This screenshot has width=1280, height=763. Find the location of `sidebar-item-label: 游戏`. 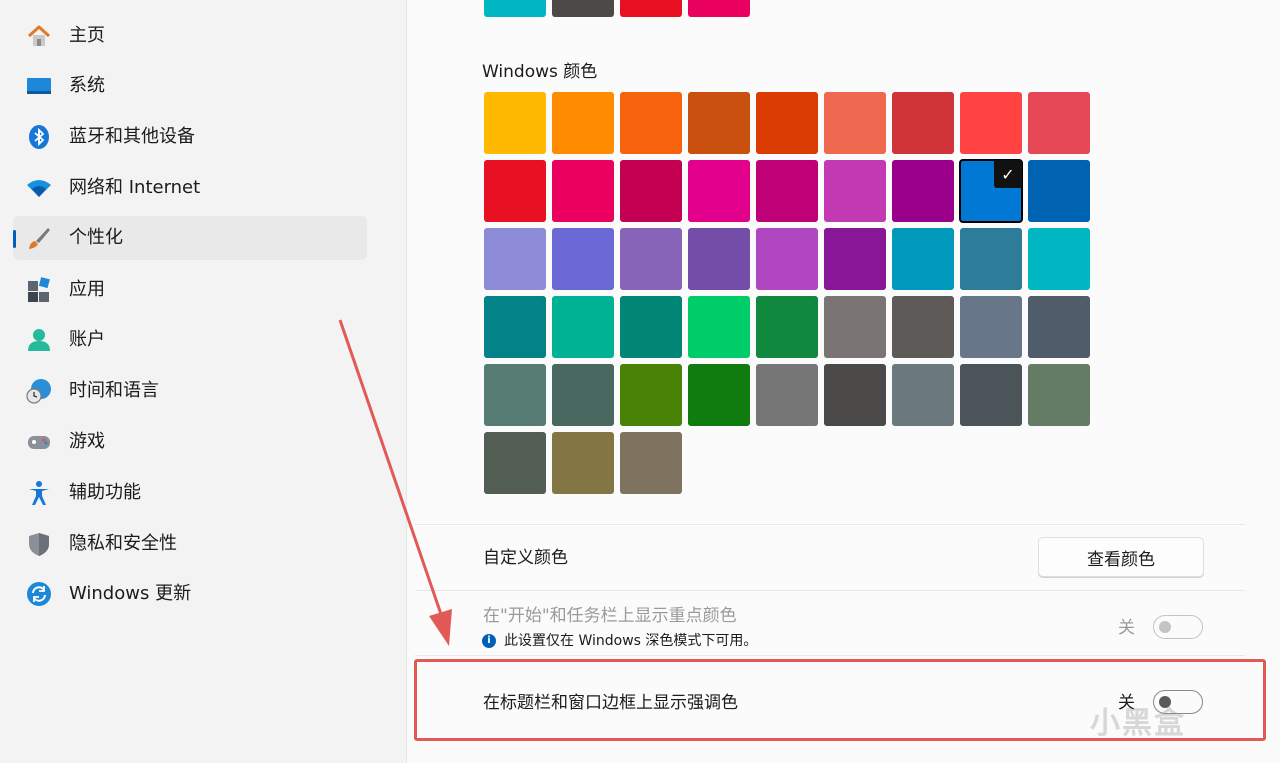

sidebar-item-label: 游戏 is located at coordinates (87, 441).